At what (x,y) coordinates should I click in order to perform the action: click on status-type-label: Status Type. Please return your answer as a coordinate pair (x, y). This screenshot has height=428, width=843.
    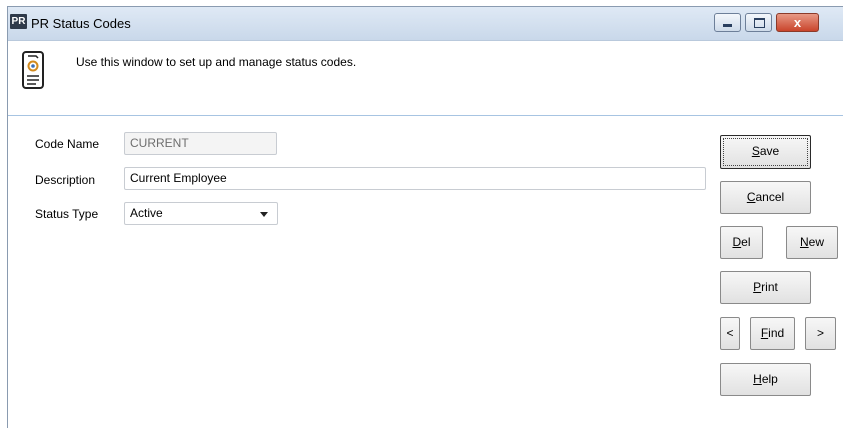
    Looking at the image, I should click on (67, 214).